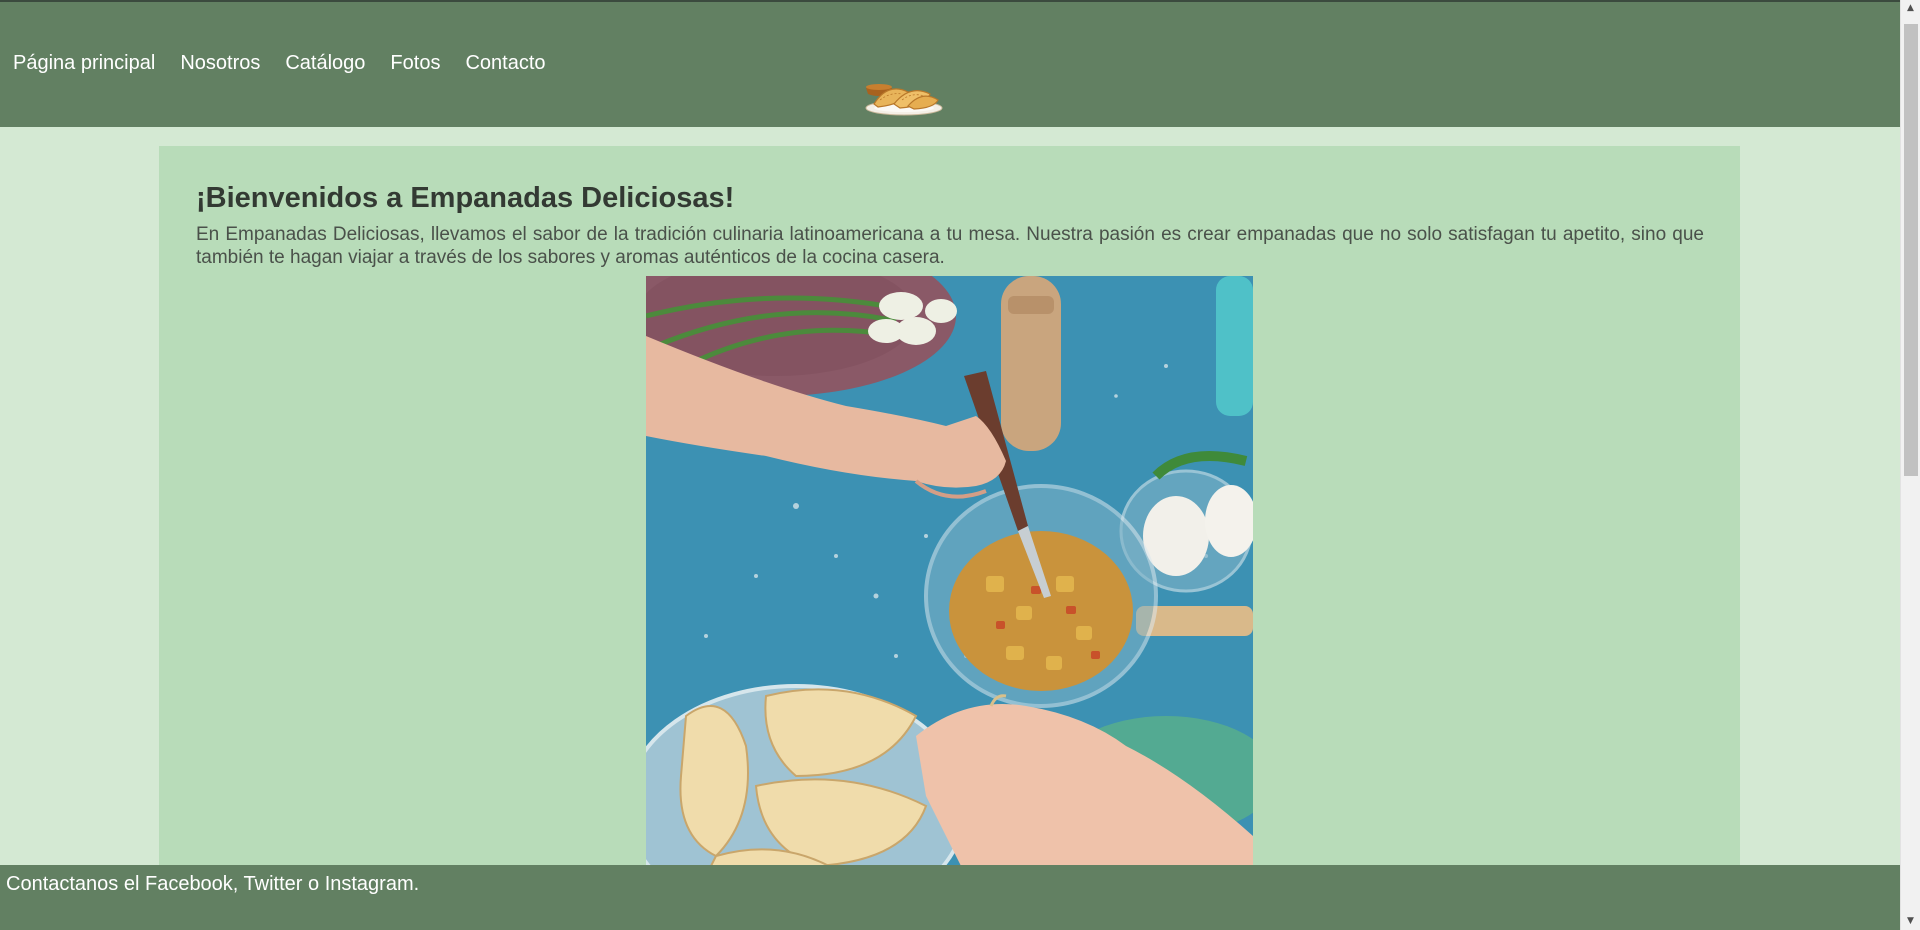  What do you see at coordinates (220, 63) in the screenshot?
I see `nav-item-nosotros: Nosotros` at bounding box center [220, 63].